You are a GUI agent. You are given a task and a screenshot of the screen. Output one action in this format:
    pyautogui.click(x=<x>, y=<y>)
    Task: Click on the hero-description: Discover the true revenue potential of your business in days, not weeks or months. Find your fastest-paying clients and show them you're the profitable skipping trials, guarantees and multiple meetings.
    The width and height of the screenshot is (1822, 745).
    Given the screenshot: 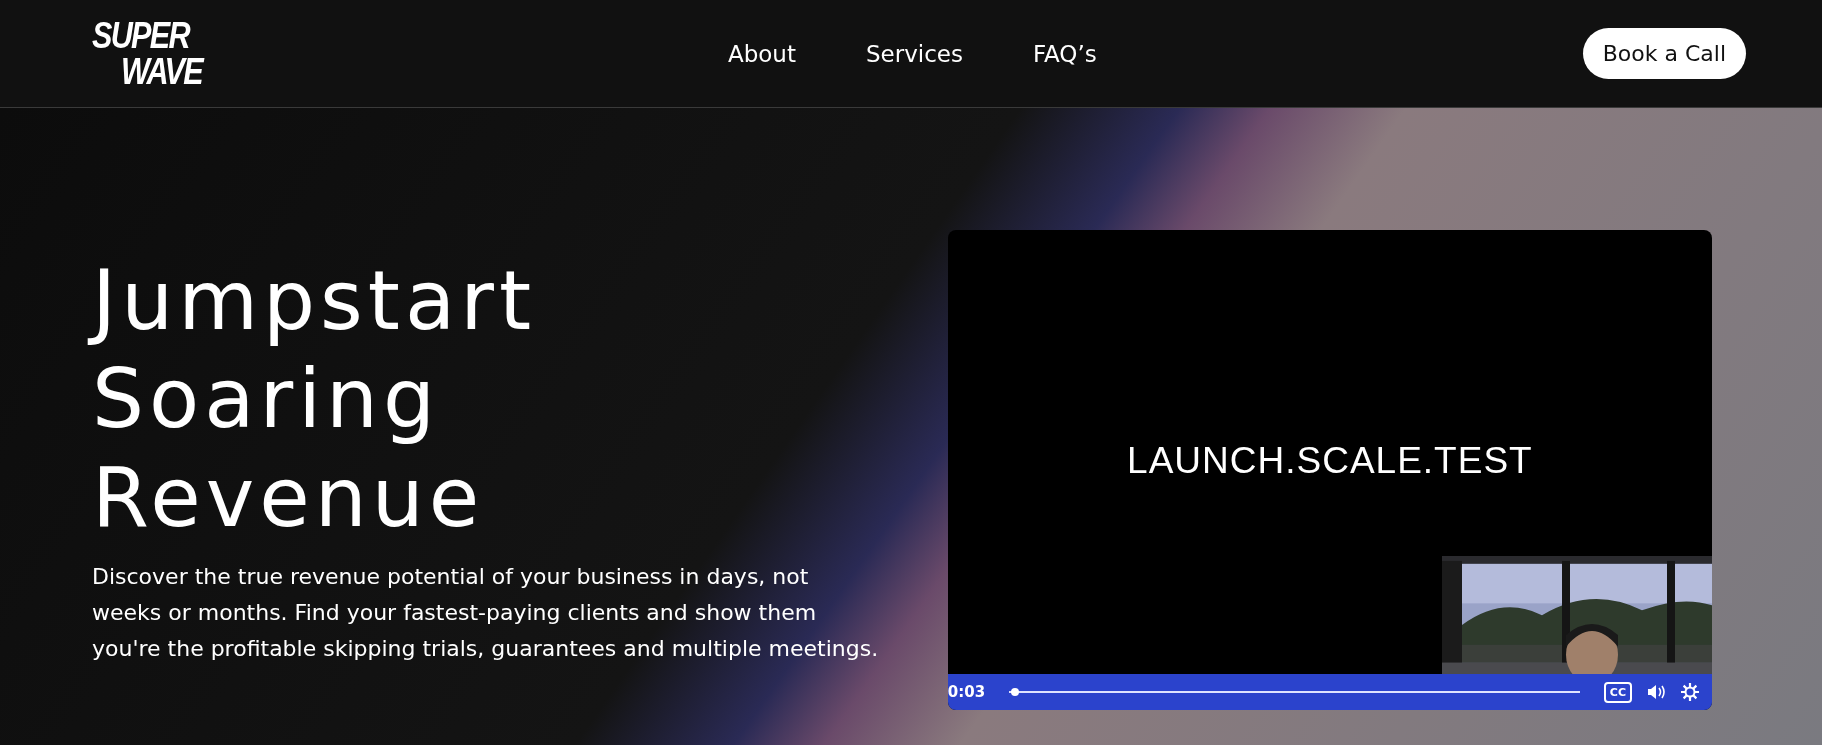 What is the action you would take?
    pyautogui.click(x=486, y=613)
    